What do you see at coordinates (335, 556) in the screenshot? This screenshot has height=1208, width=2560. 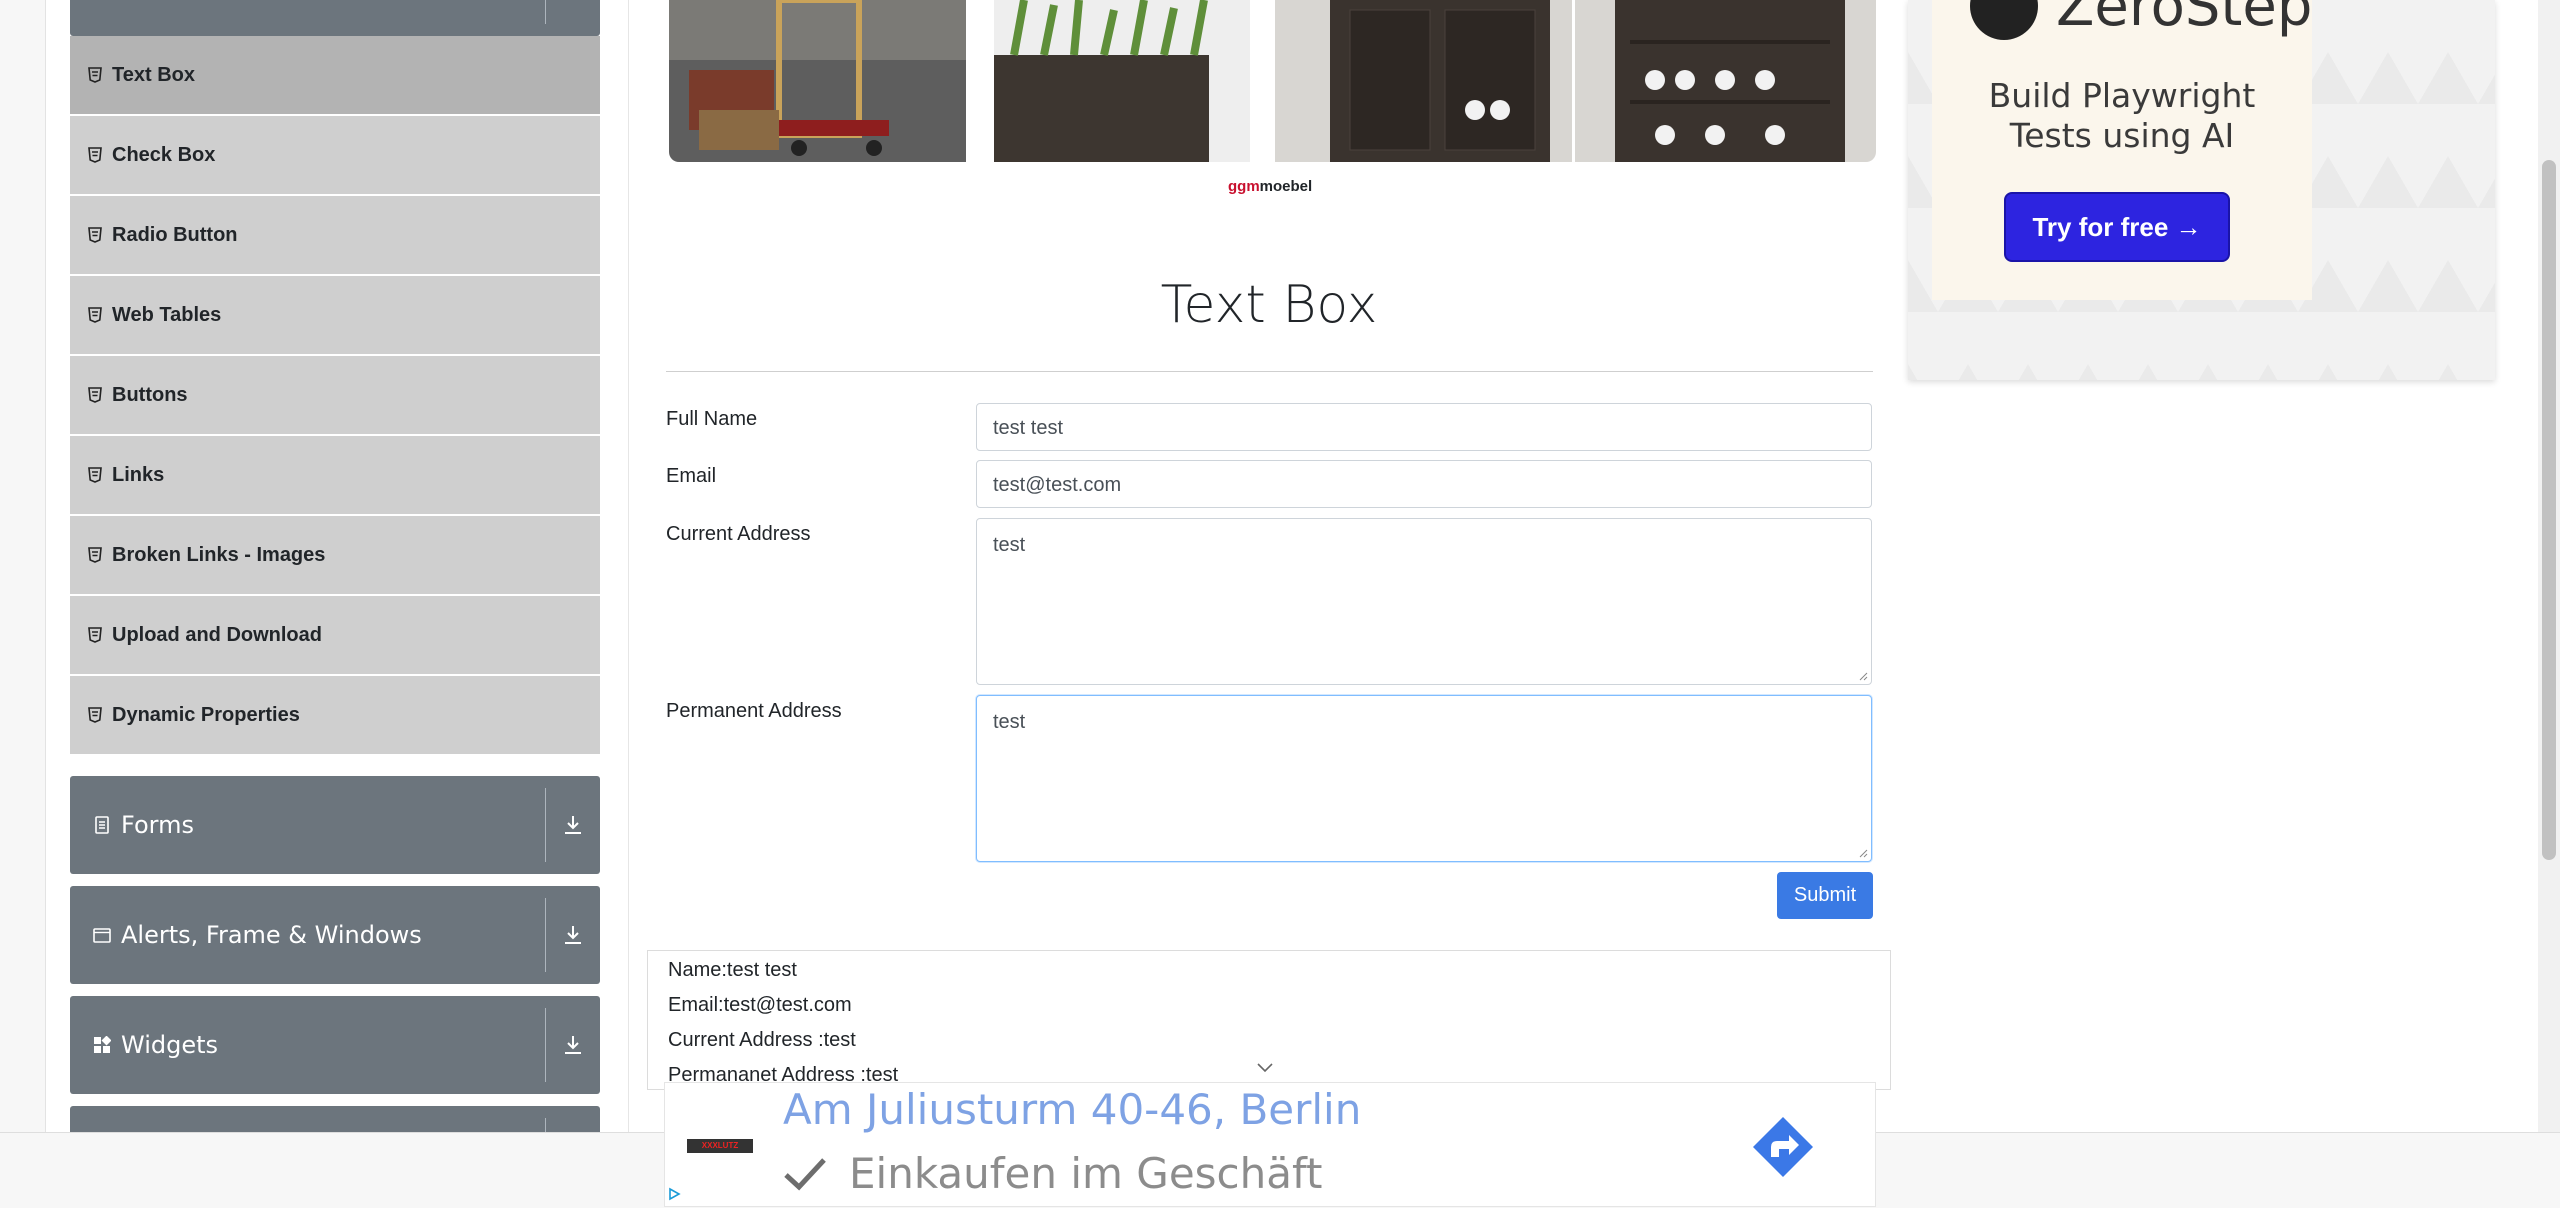 I see `sidebar-item-broken-links: Broken Links - Images` at bounding box center [335, 556].